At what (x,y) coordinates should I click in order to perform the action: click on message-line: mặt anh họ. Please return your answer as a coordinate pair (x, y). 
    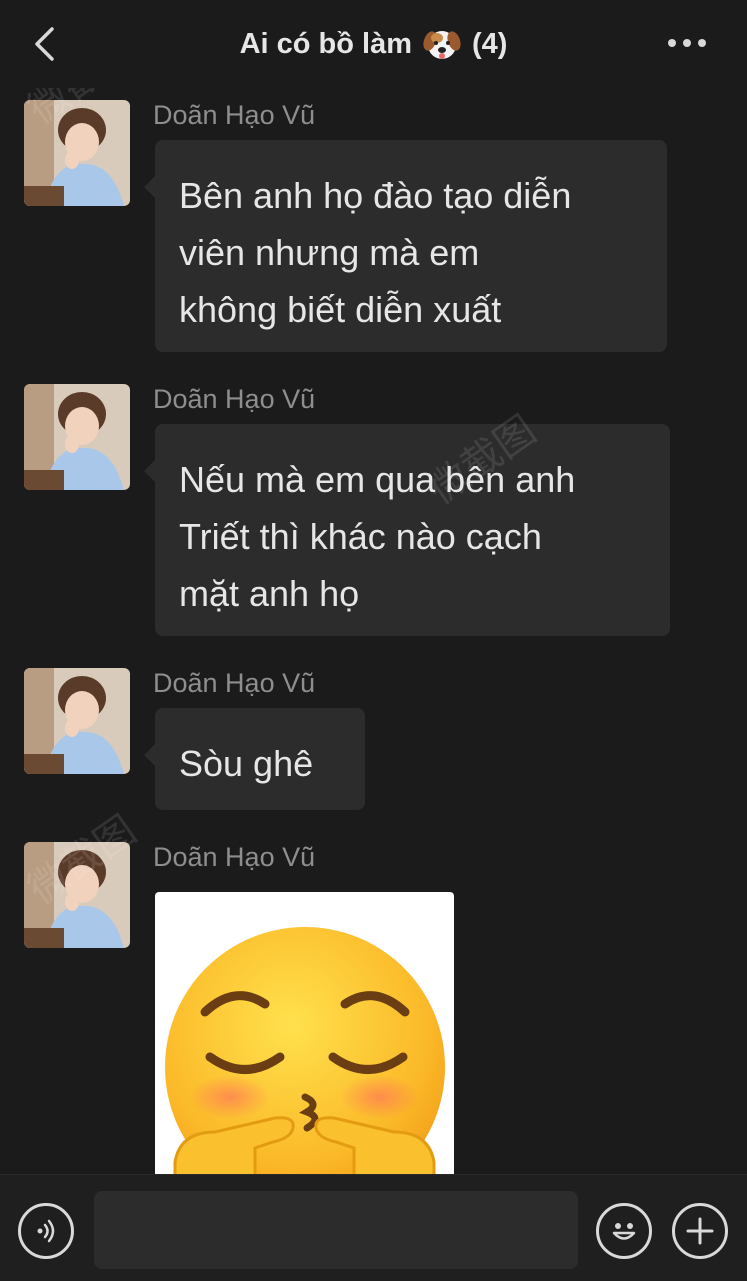
    Looking at the image, I should click on (269, 593).